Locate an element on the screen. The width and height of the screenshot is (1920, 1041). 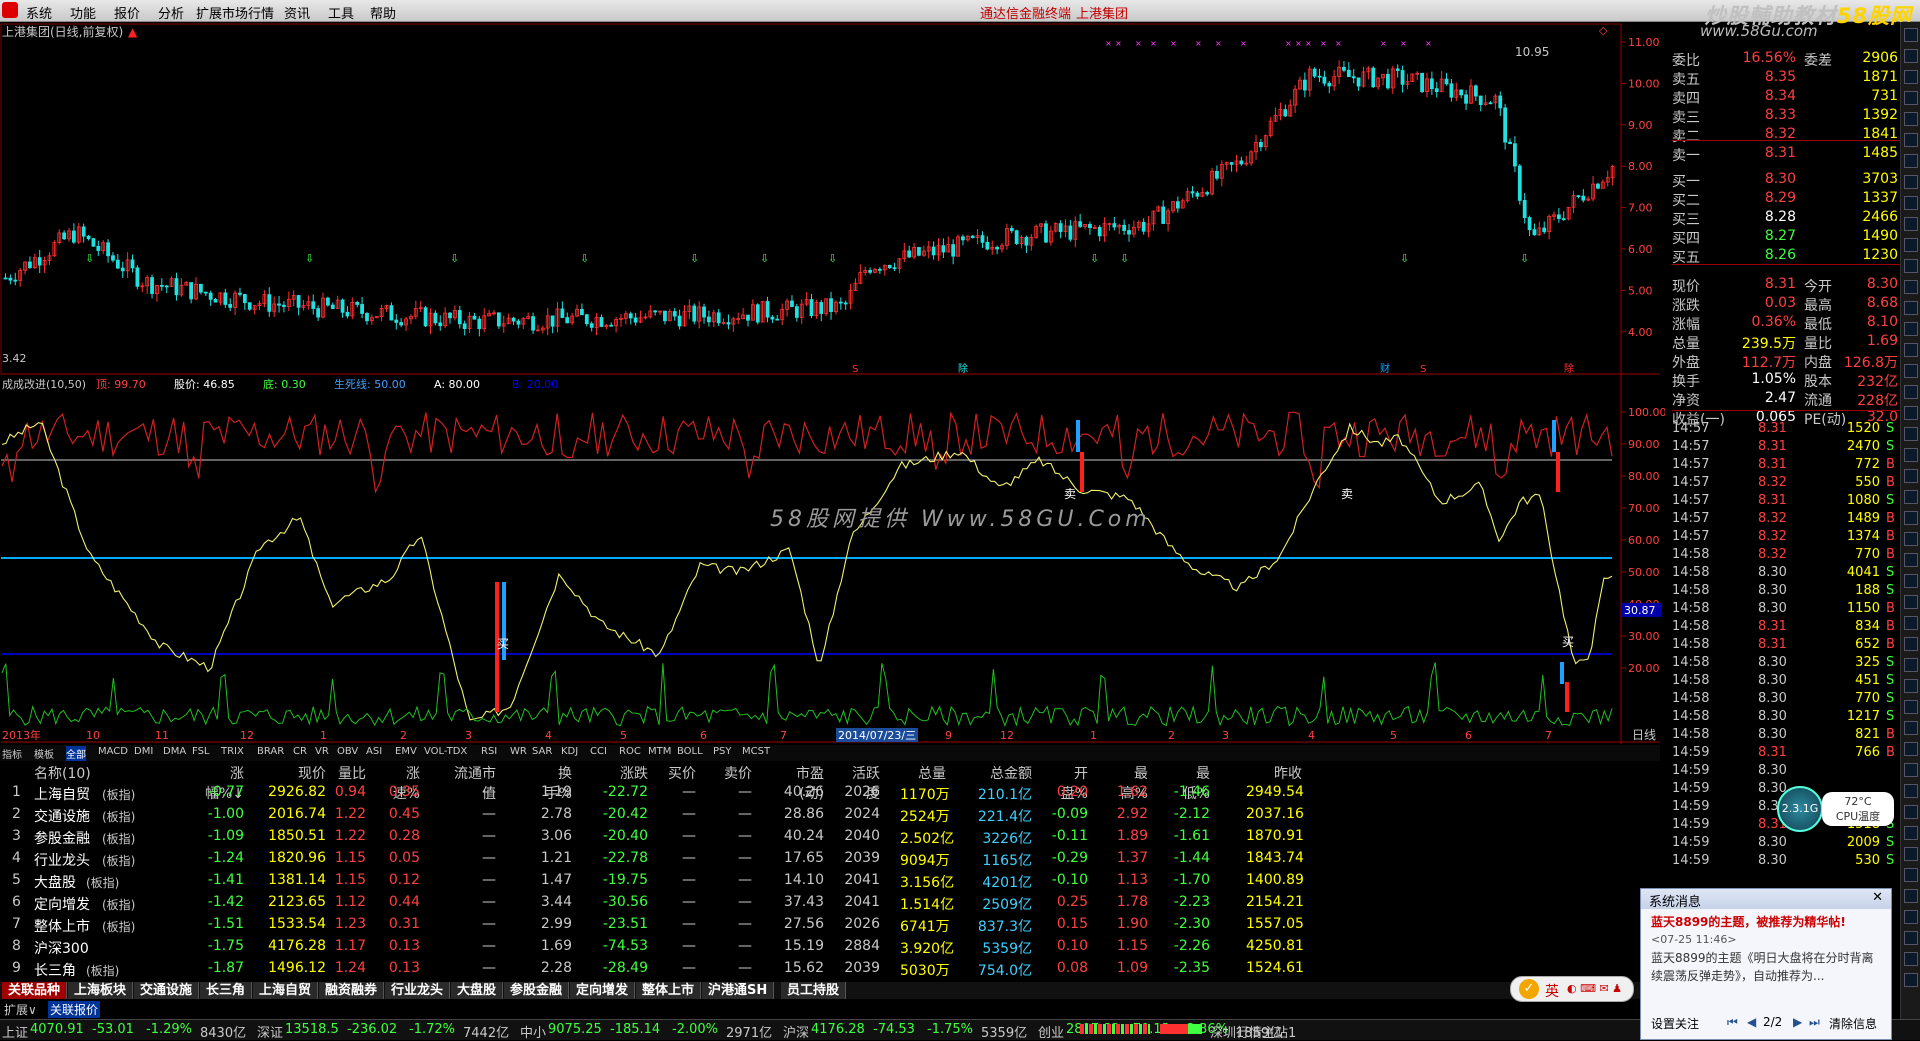
ime-toolbar: ✓ 英 ◐ ⌨ ✉ ♟ is located at coordinates (1572, 989).